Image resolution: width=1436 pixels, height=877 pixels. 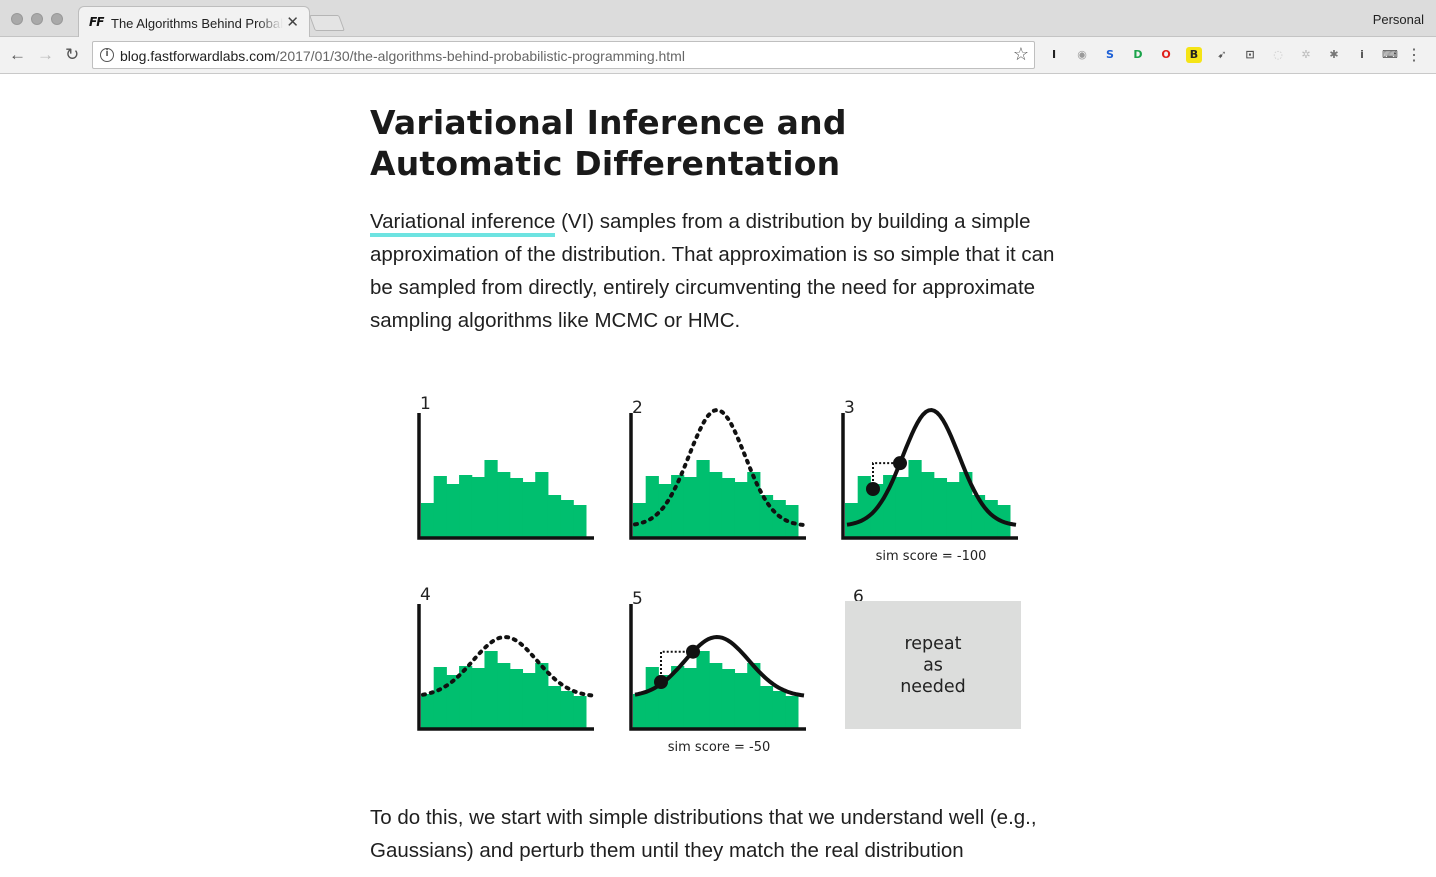 I want to click on panel-3-sim-score-caption: sim score = -100, so click(x=931, y=556).